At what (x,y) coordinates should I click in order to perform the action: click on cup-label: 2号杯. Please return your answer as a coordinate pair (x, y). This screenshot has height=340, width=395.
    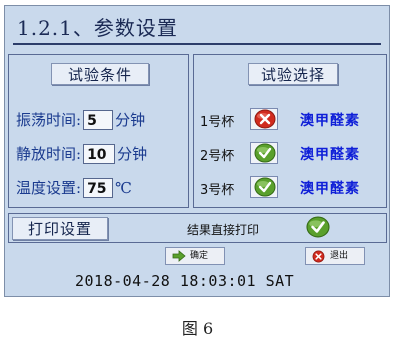
    Looking at the image, I should click on (217, 156).